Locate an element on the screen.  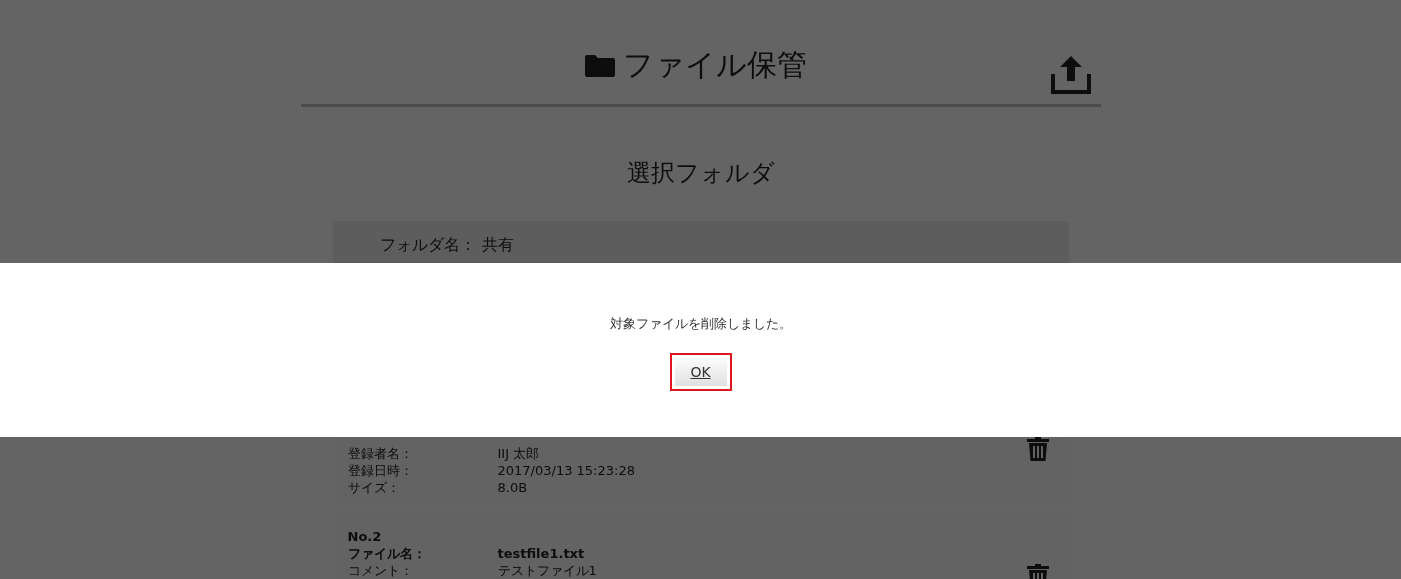
dialog-message: 対象ファイルを削除しました。 is located at coordinates (700, 324).